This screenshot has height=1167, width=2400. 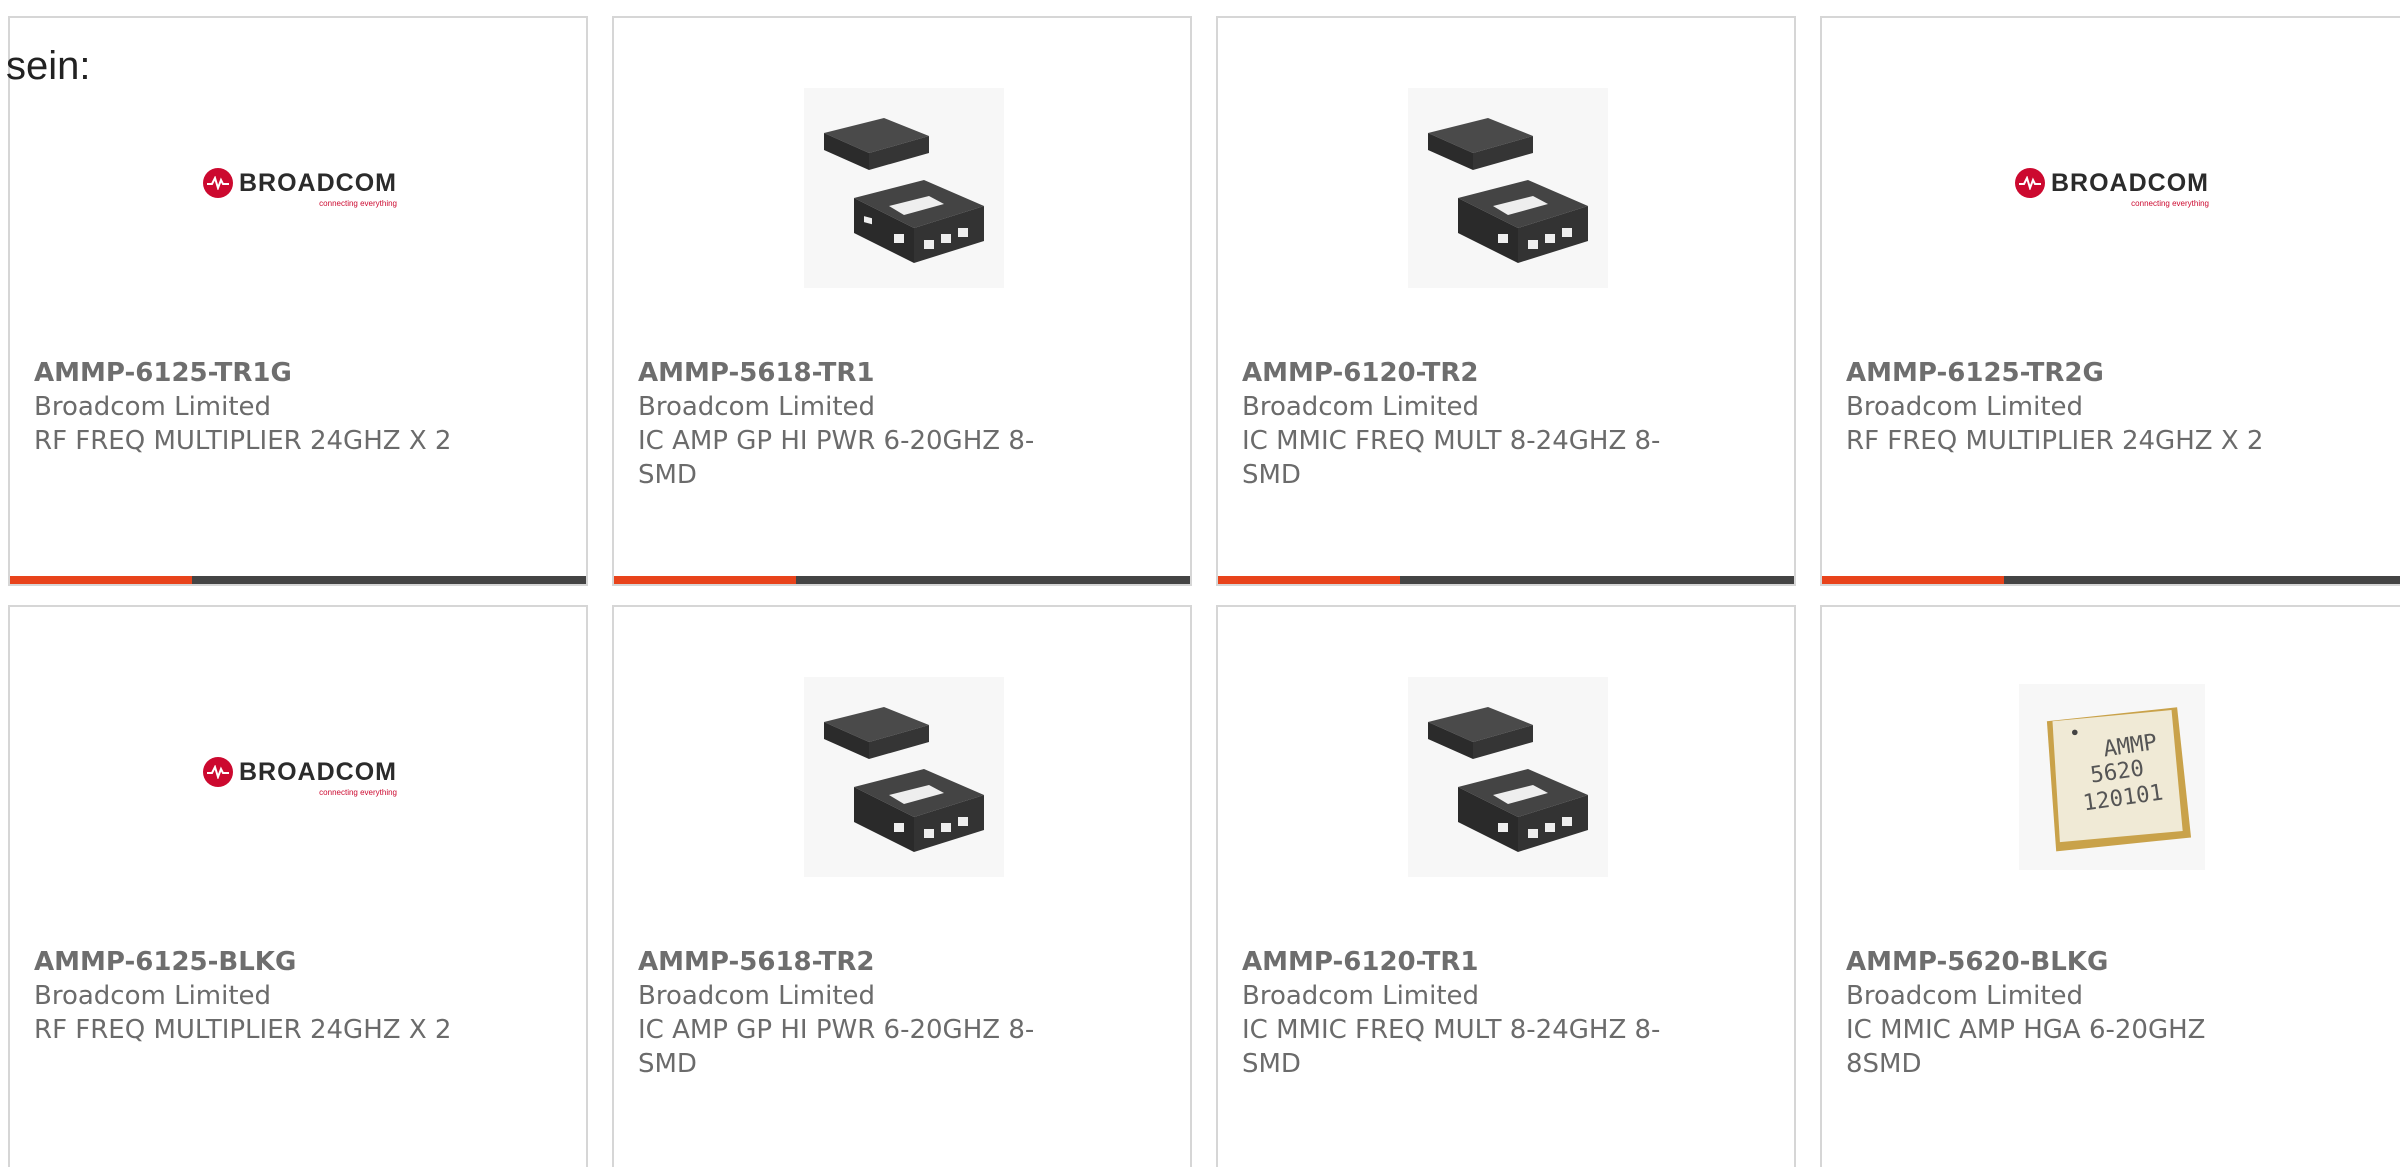 I want to click on part-number-link: AMMP-6125-BLKG, so click(x=244, y=962).